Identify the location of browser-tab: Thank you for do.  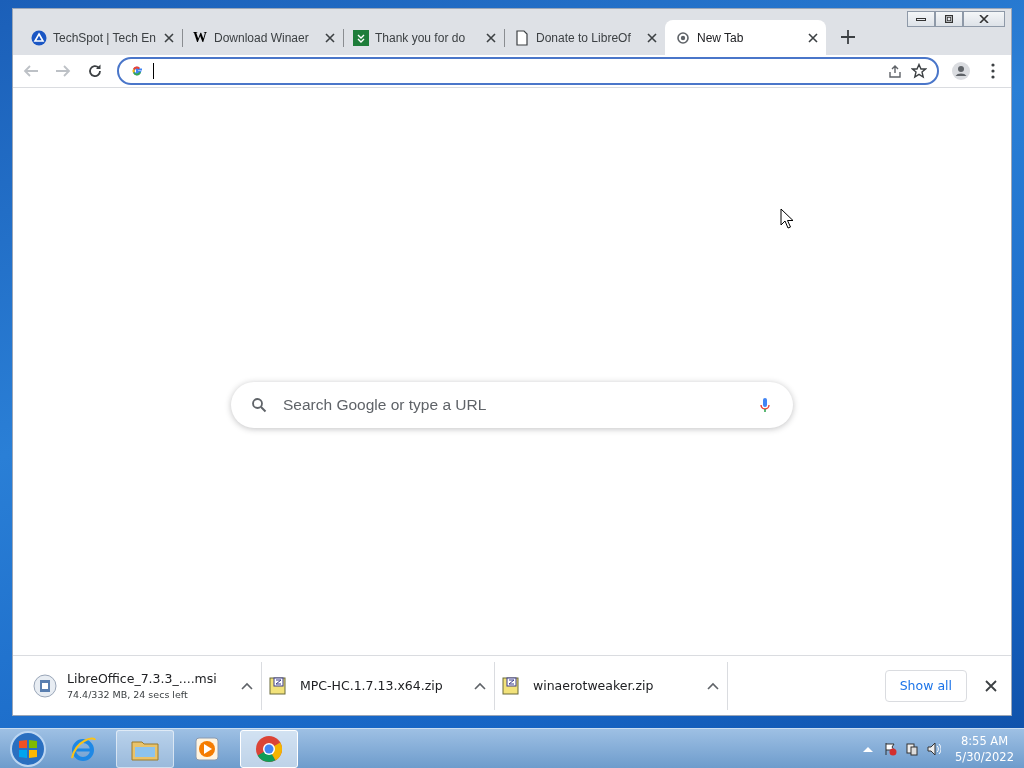
(423, 37).